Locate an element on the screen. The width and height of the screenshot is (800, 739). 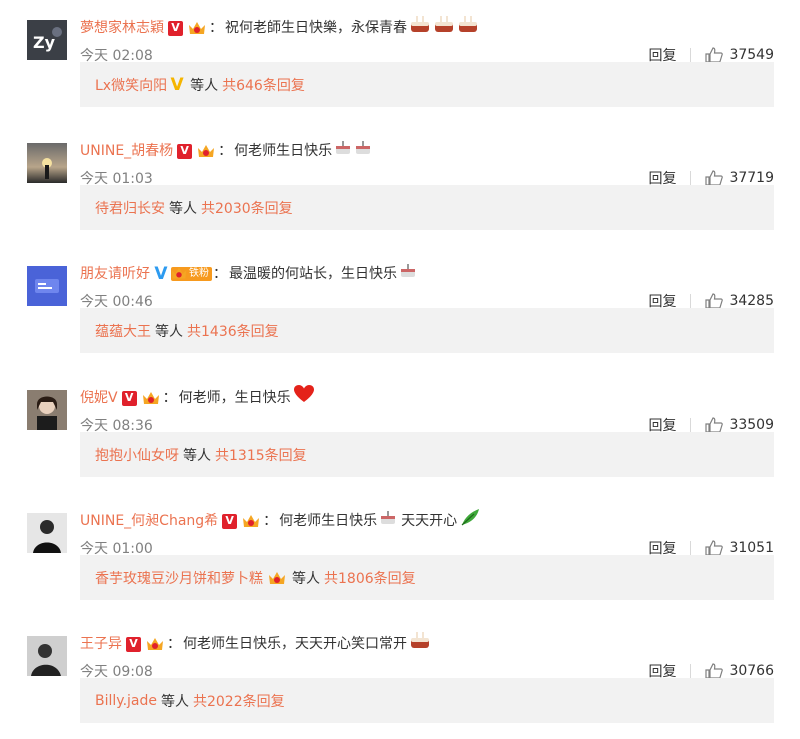
svg-text: Zy is located at coordinates (44, 42).